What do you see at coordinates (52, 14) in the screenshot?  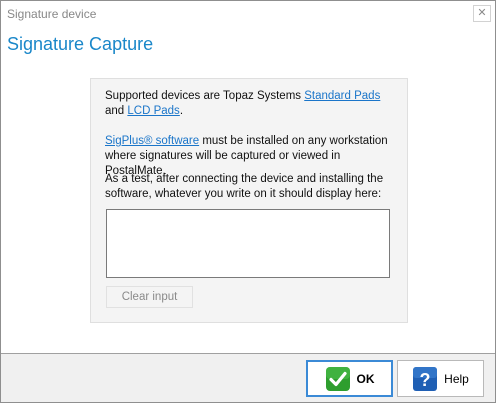 I see `window-title: Signature device` at bounding box center [52, 14].